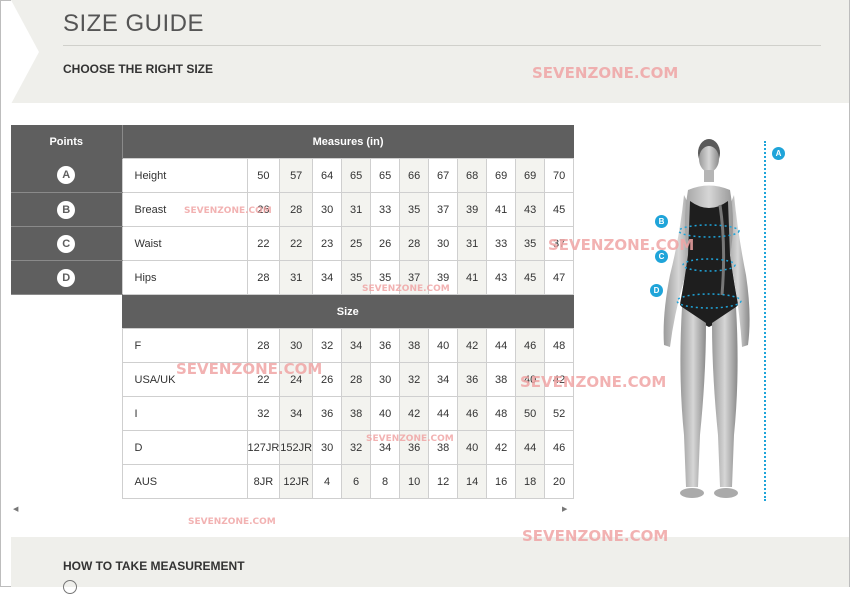  I want to click on value-cell: 12JR, so click(296, 481).